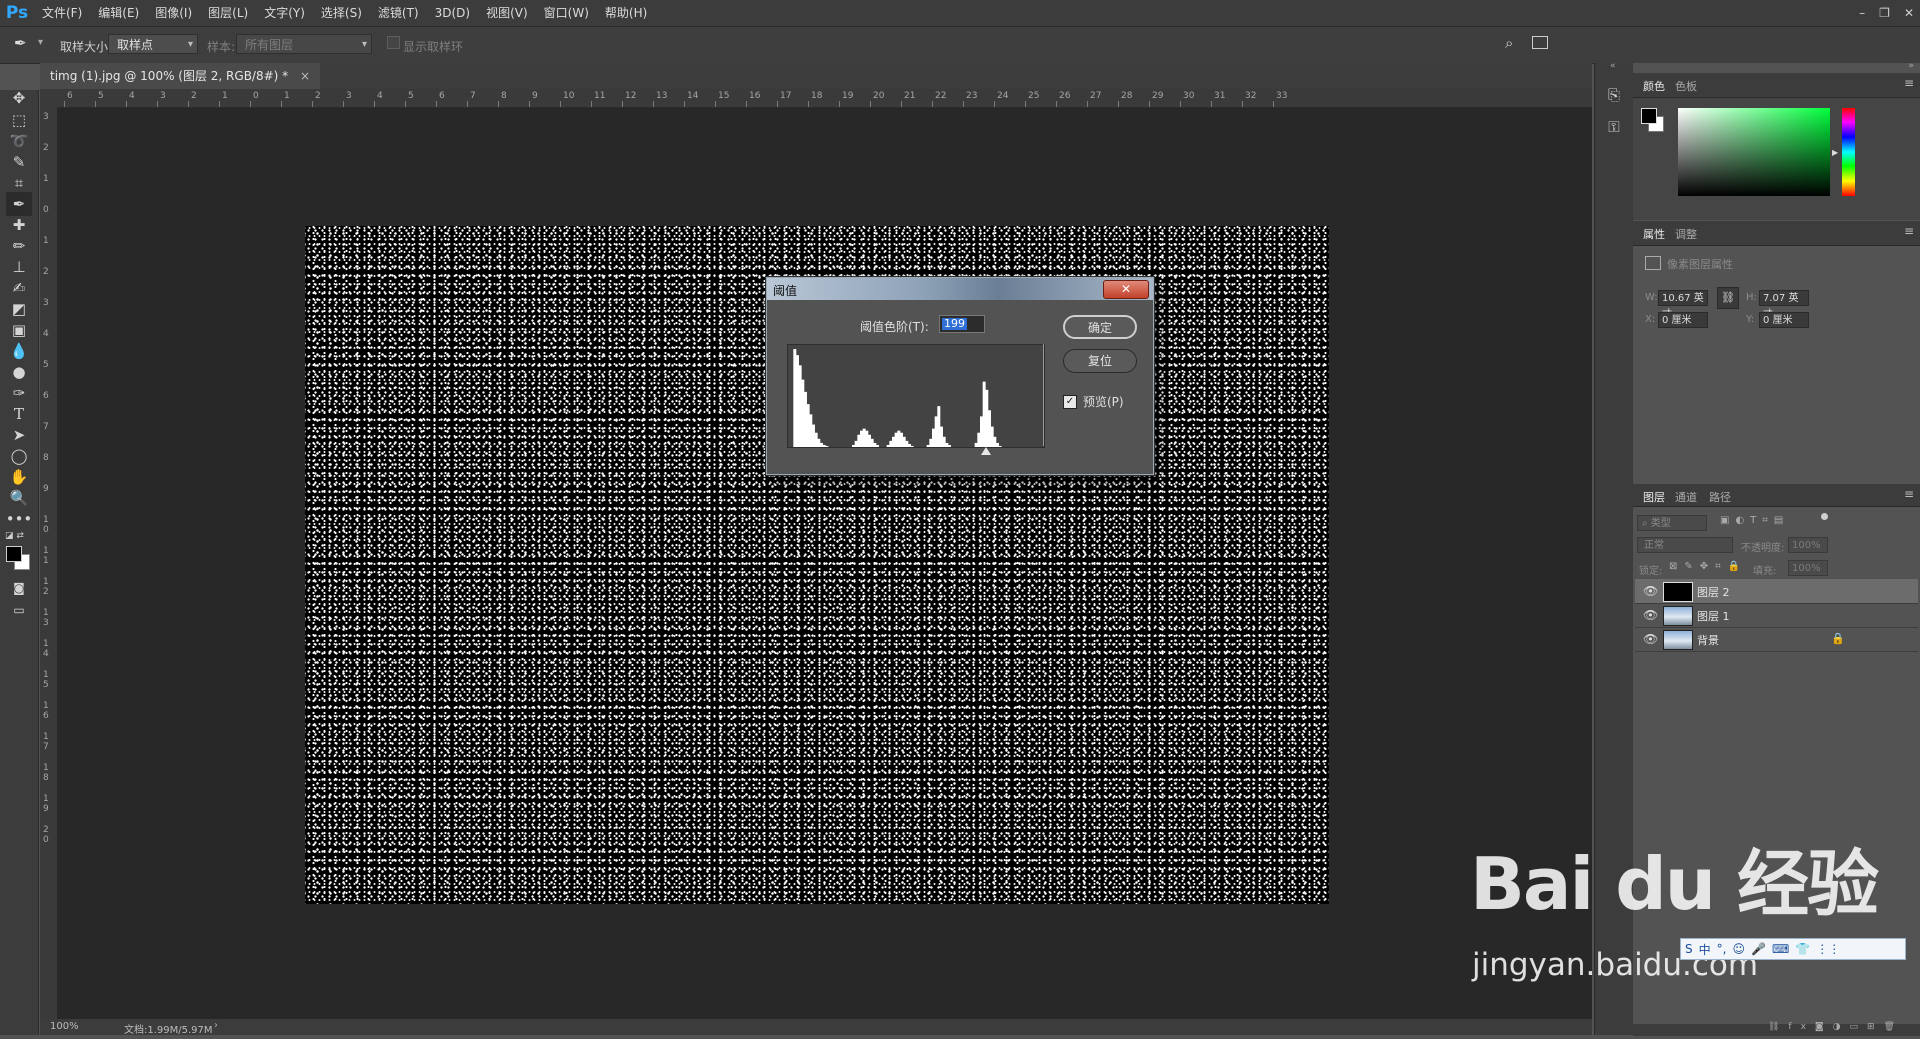  Describe the element at coordinates (1708, 640) in the screenshot. I see `layer-name: 背景` at that location.